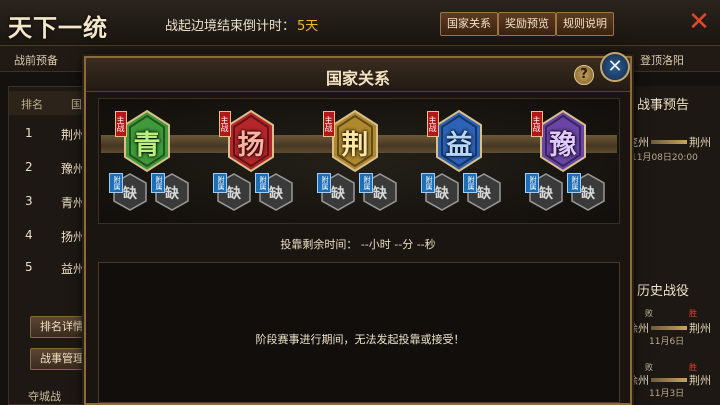 The image size is (720, 405). What do you see at coordinates (29, 201) in the screenshot?
I see `rank-number: 3` at bounding box center [29, 201].